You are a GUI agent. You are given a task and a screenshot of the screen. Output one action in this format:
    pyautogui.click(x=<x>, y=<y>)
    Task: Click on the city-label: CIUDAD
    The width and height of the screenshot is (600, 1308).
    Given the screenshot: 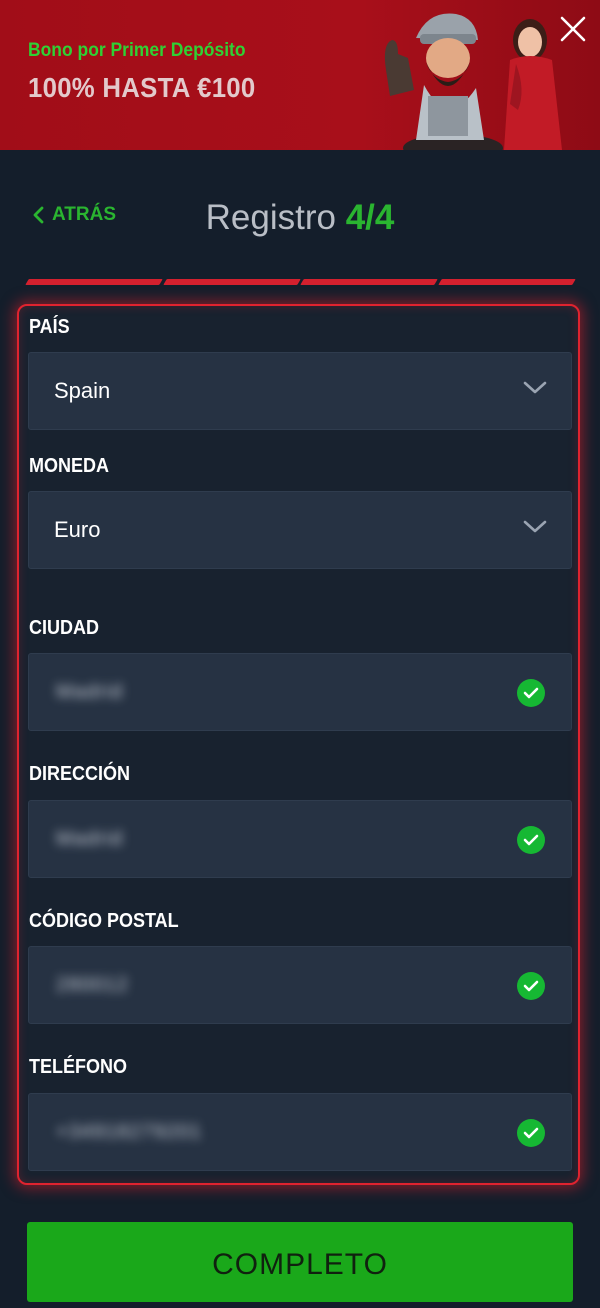 What is the action you would take?
    pyautogui.click(x=64, y=628)
    